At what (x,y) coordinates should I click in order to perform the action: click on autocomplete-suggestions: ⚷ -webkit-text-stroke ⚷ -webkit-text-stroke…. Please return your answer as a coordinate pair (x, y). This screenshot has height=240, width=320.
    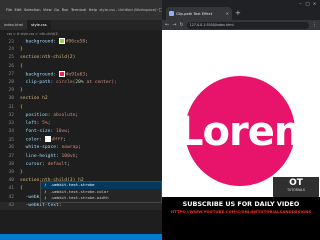
    Looking at the image, I should click on (101, 192).